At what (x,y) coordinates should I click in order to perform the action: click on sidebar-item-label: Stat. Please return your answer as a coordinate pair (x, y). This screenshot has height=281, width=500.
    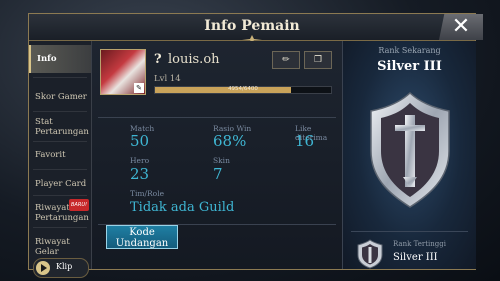
    Looking at the image, I should click on (44, 122).